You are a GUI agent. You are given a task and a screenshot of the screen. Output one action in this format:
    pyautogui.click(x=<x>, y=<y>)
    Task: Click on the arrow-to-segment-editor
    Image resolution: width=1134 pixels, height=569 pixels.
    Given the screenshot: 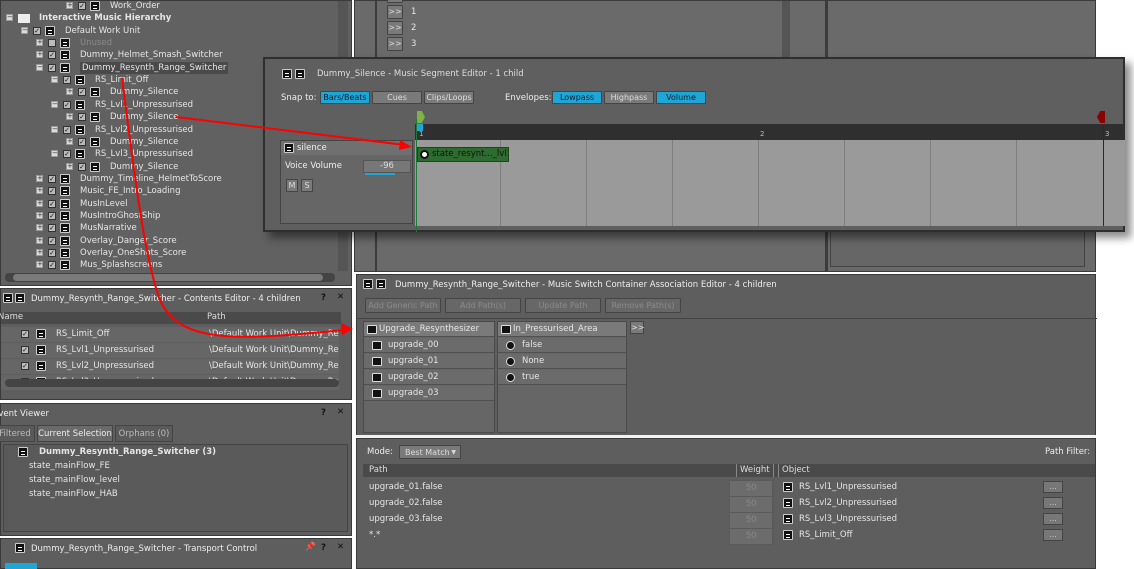 What is the action you would take?
    pyautogui.click(x=290, y=131)
    